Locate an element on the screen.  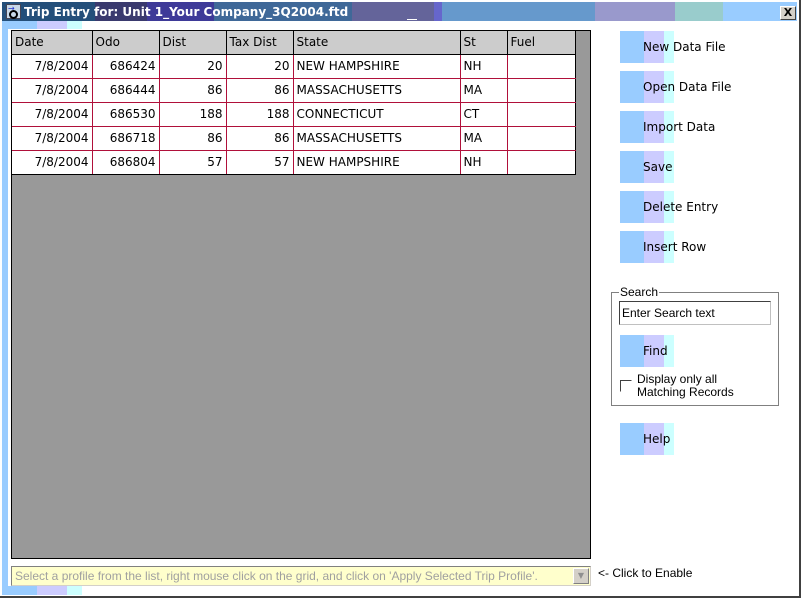
delete-entry-button: Delete Entry is located at coordinates (669, 207).